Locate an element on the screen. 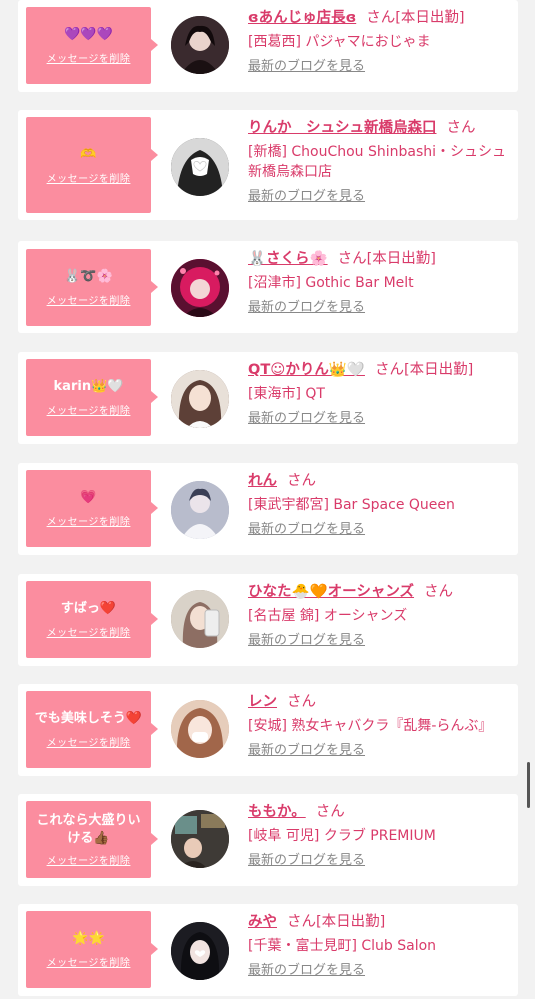 This screenshot has height=999, width=535. cast-name-link: ももか。 is located at coordinates (277, 812).